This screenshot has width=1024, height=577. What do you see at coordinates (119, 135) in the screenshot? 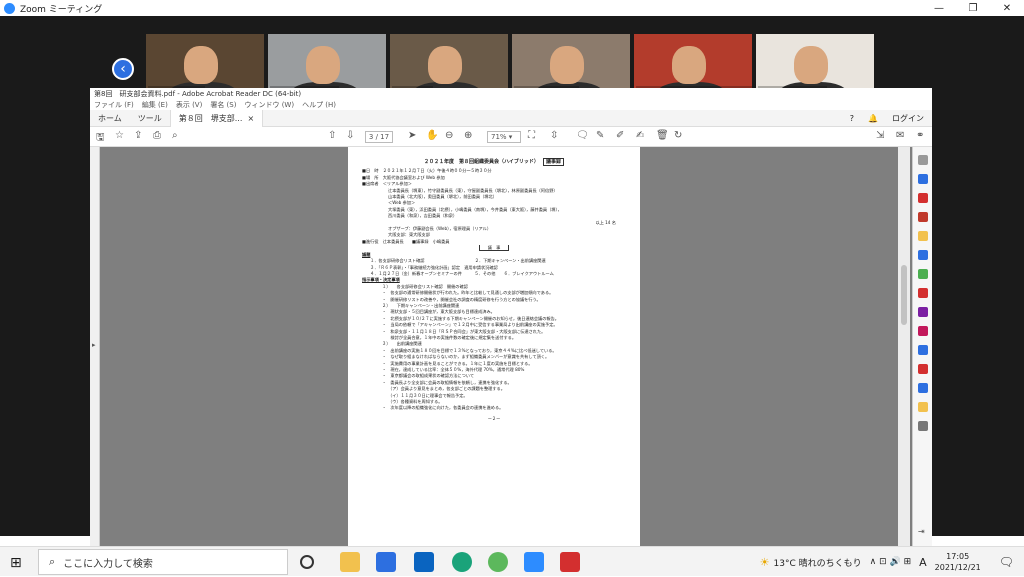
I see `bookmark-star-icon: ☆` at bounding box center [119, 135].